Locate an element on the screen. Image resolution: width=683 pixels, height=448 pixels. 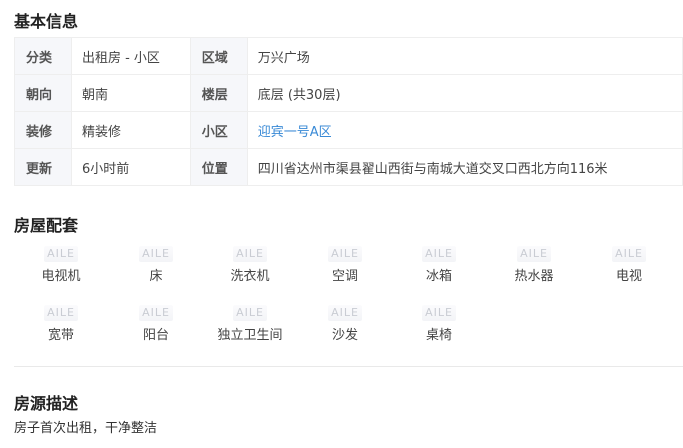
category-value: 出租房 - 小区 is located at coordinates (130, 56).